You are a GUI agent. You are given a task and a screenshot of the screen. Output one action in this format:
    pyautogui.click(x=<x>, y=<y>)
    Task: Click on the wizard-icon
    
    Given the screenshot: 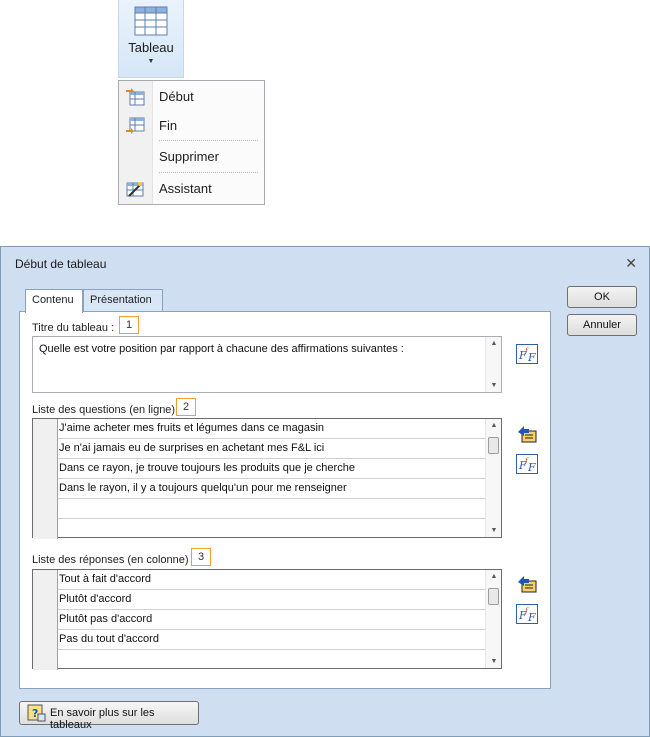 What is the action you would take?
    pyautogui.click(x=135, y=189)
    